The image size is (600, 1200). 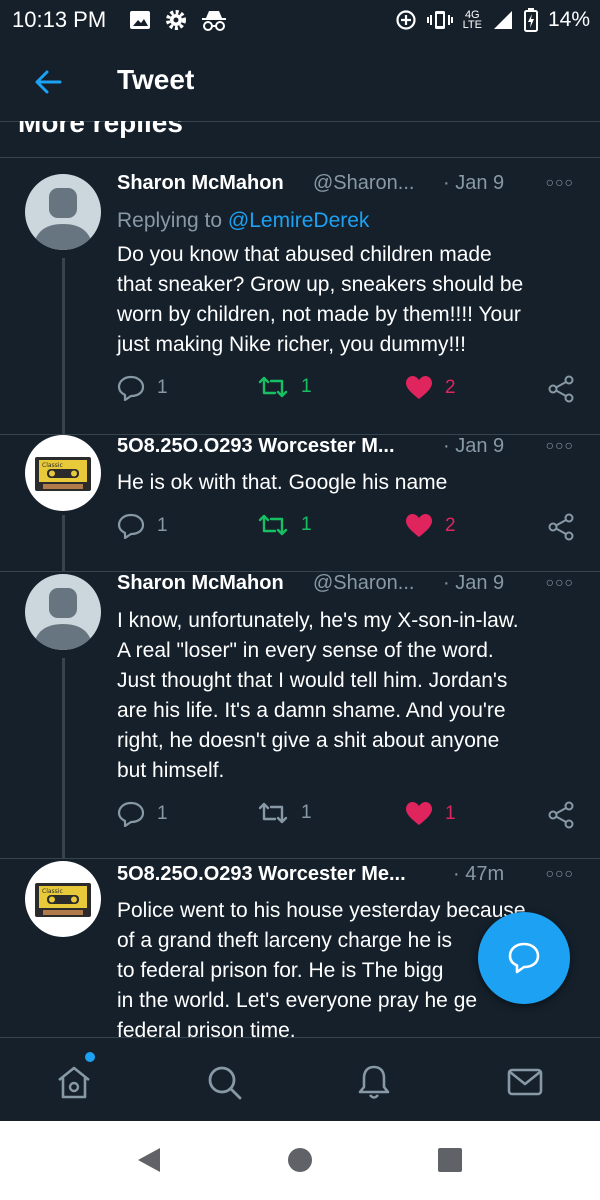 What do you see at coordinates (524, 958) in the screenshot?
I see `compose-reply-button` at bounding box center [524, 958].